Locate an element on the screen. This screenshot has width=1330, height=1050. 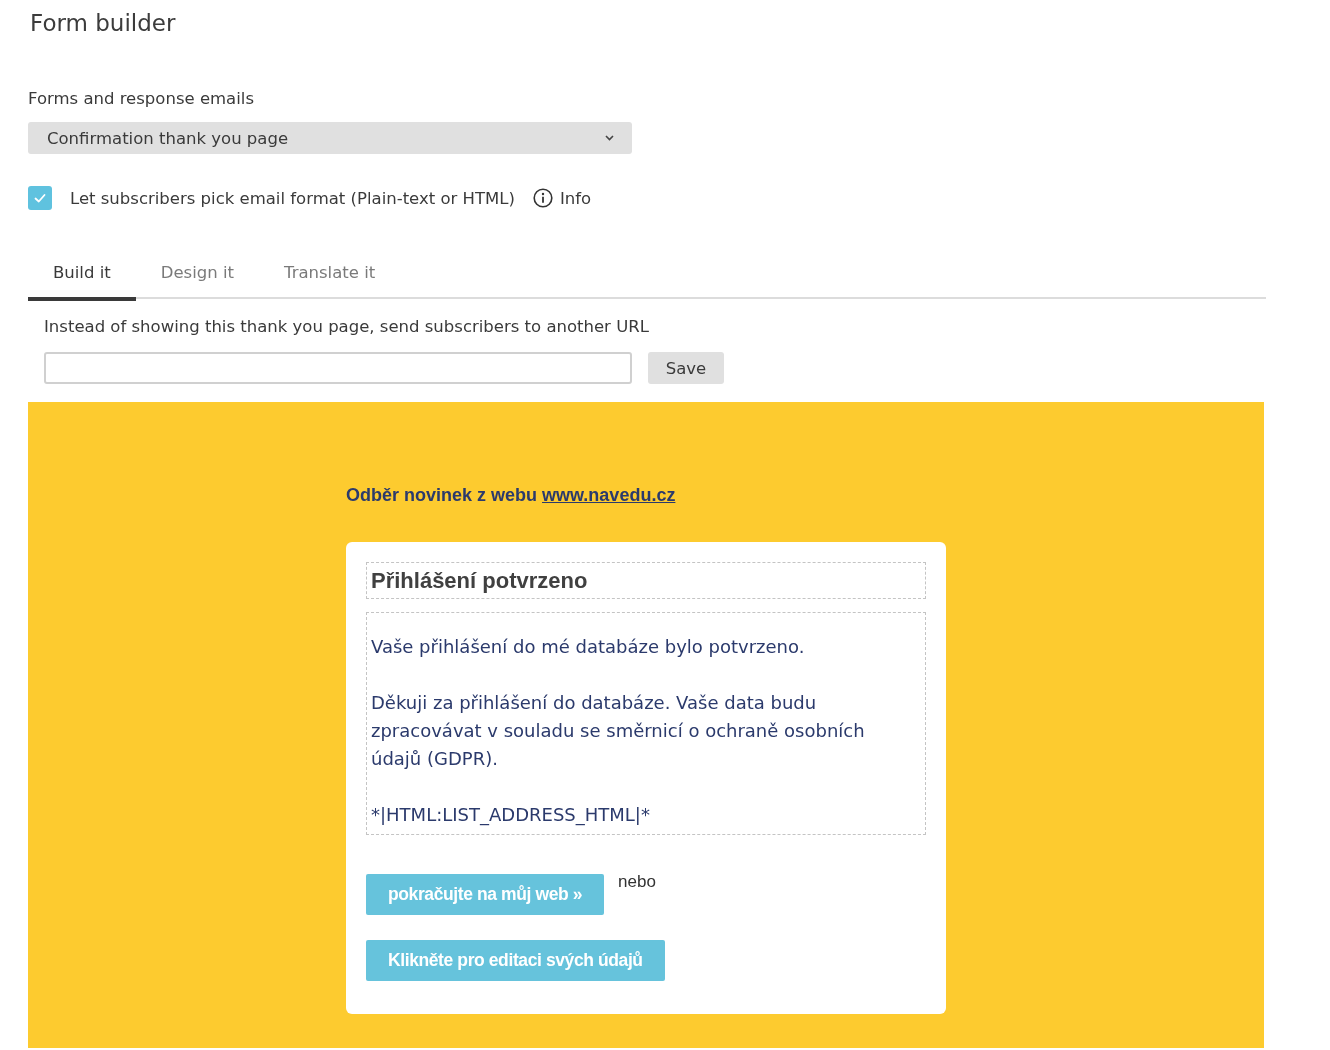
page-title: Form builder is located at coordinates (102, 23).